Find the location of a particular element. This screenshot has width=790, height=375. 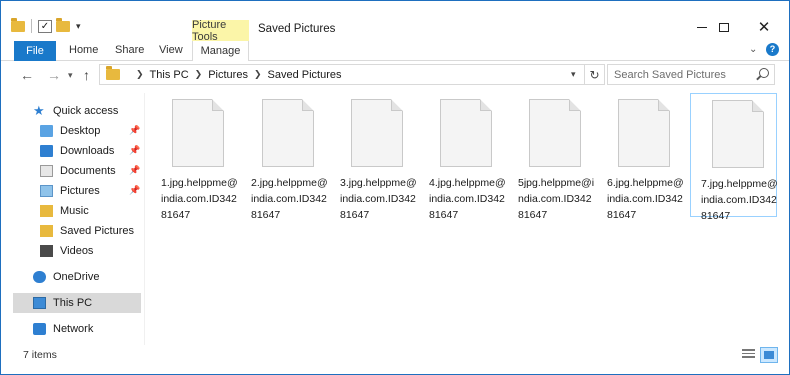

file-name: 7.jpg.helppme@india.com.ID34281647 is located at coordinates (739, 200).